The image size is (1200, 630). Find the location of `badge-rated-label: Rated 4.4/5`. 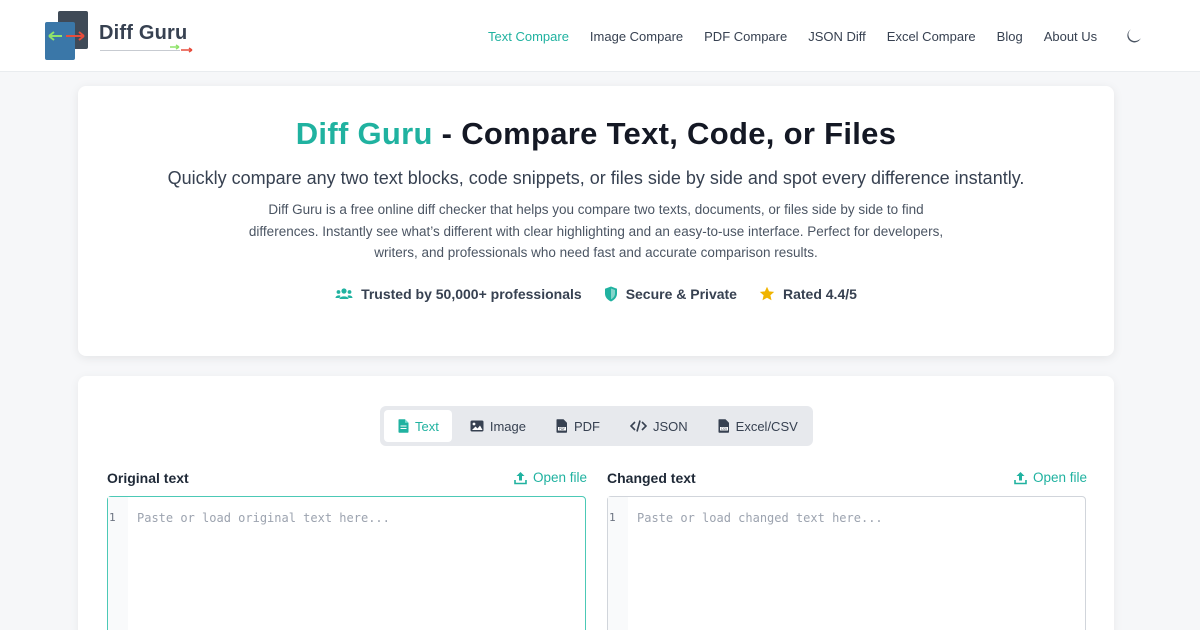

badge-rated-label: Rated 4.4/5 is located at coordinates (819, 294).